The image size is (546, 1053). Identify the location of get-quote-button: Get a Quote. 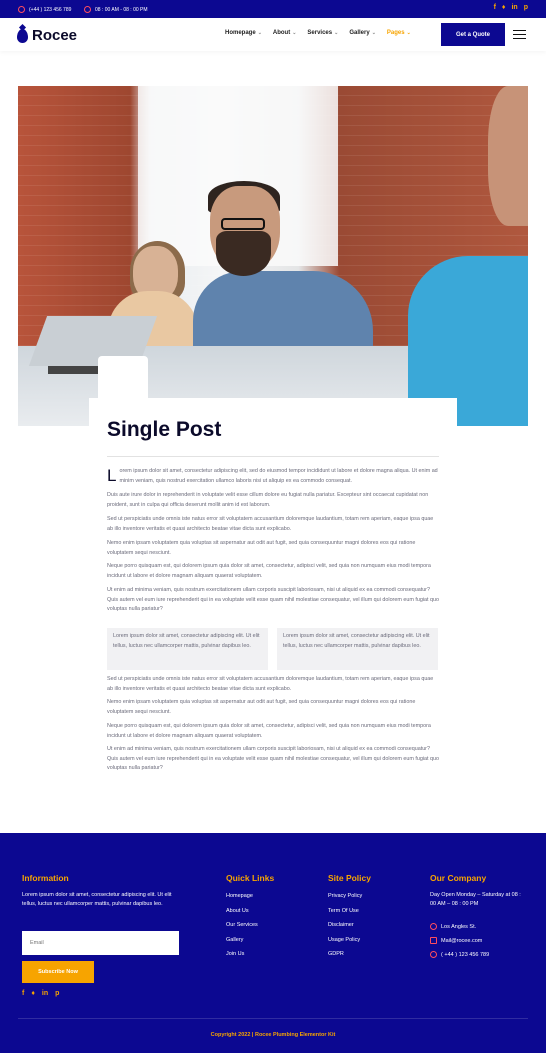
(473, 34).